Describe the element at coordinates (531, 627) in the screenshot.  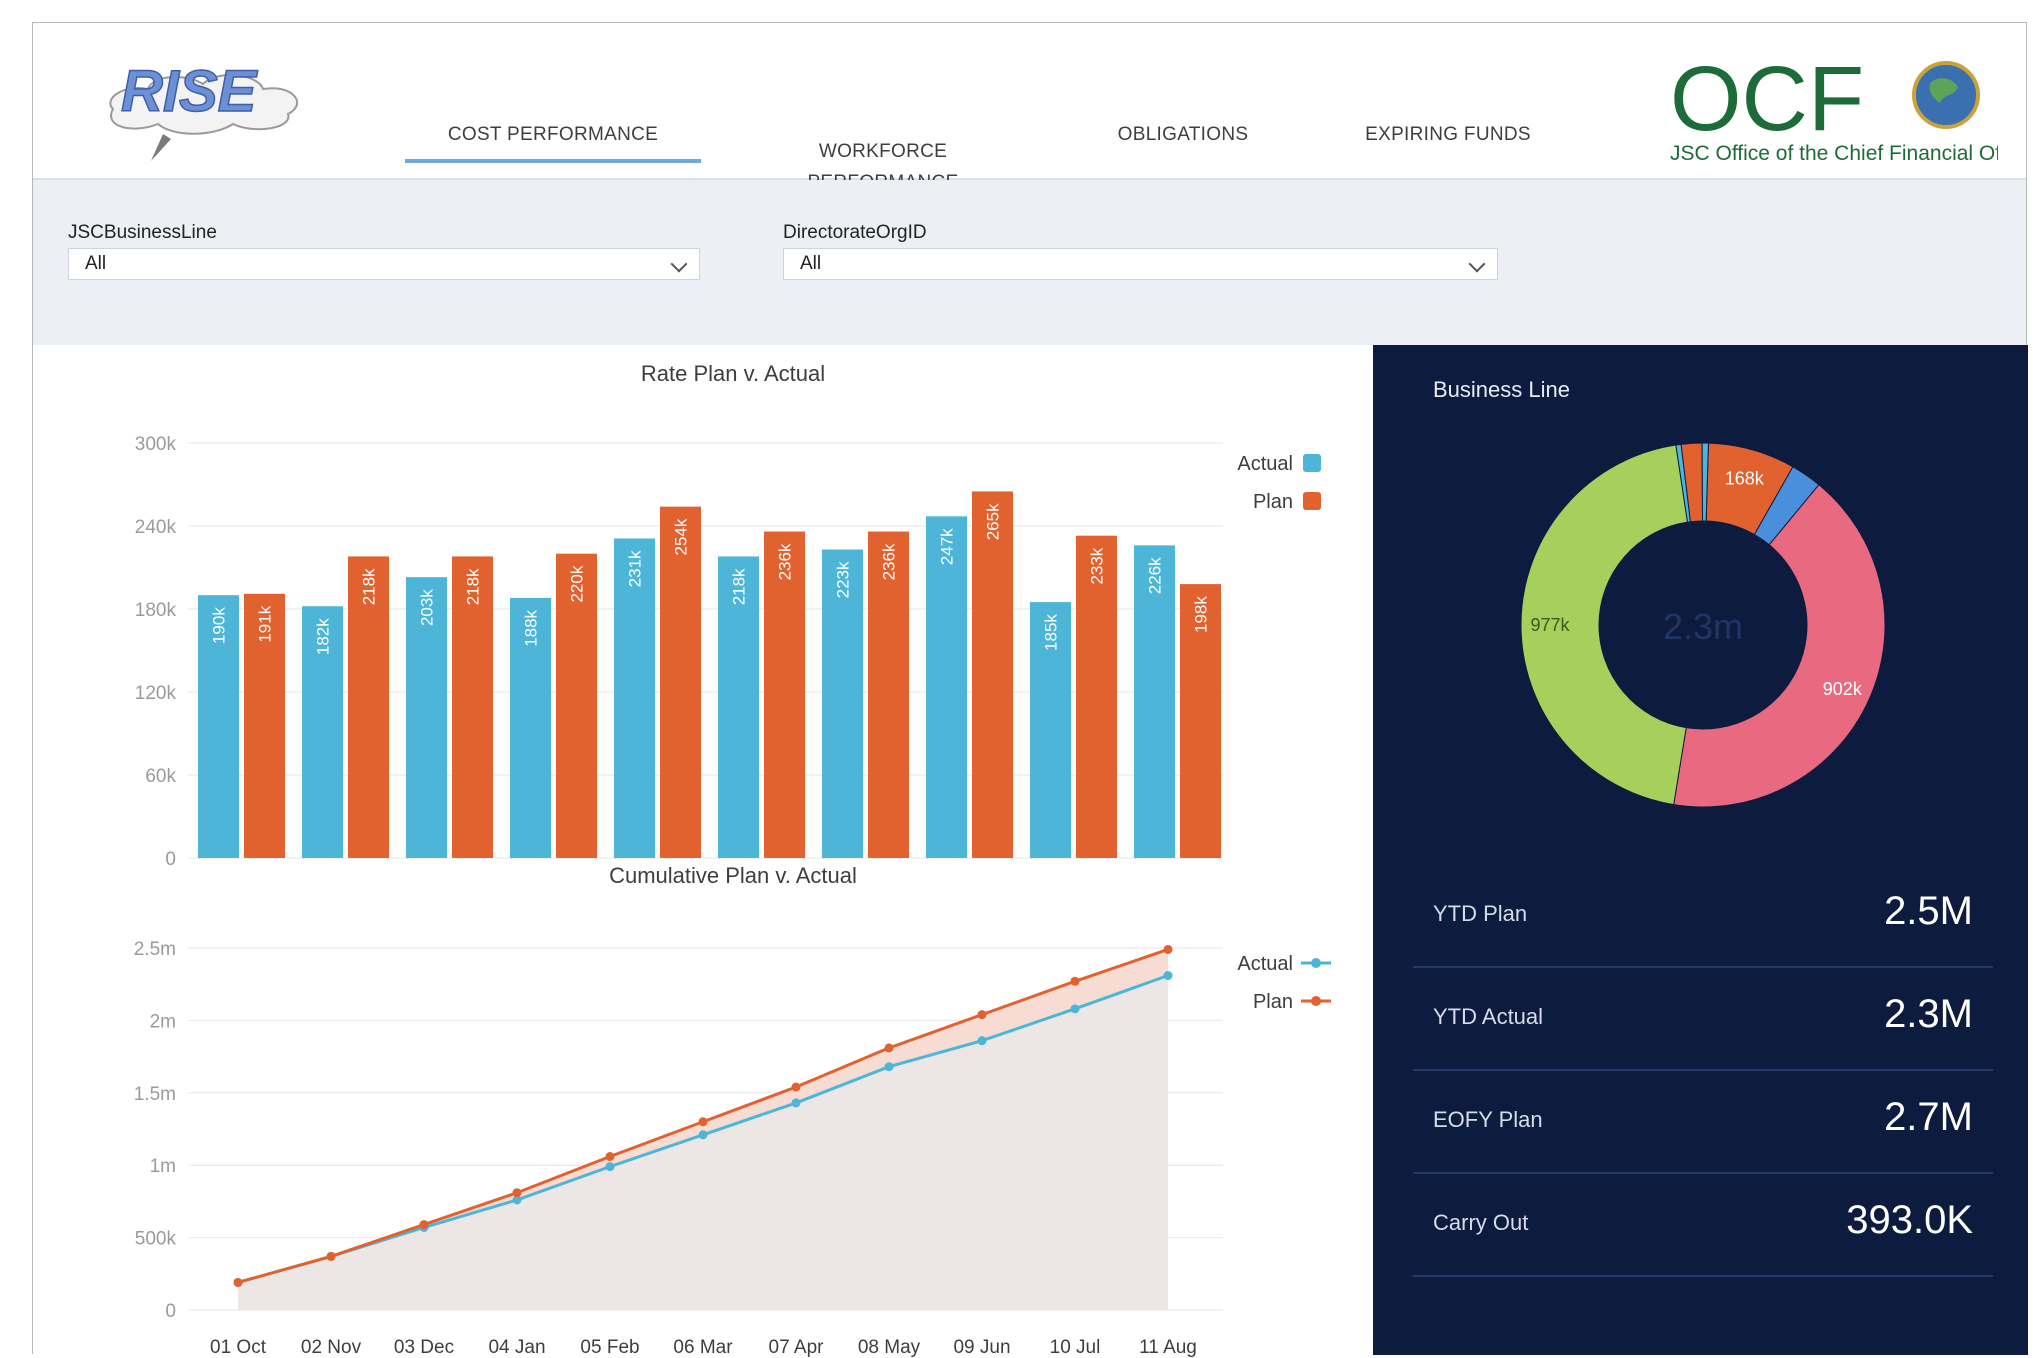
I see `bar-data-label: 188k` at that location.